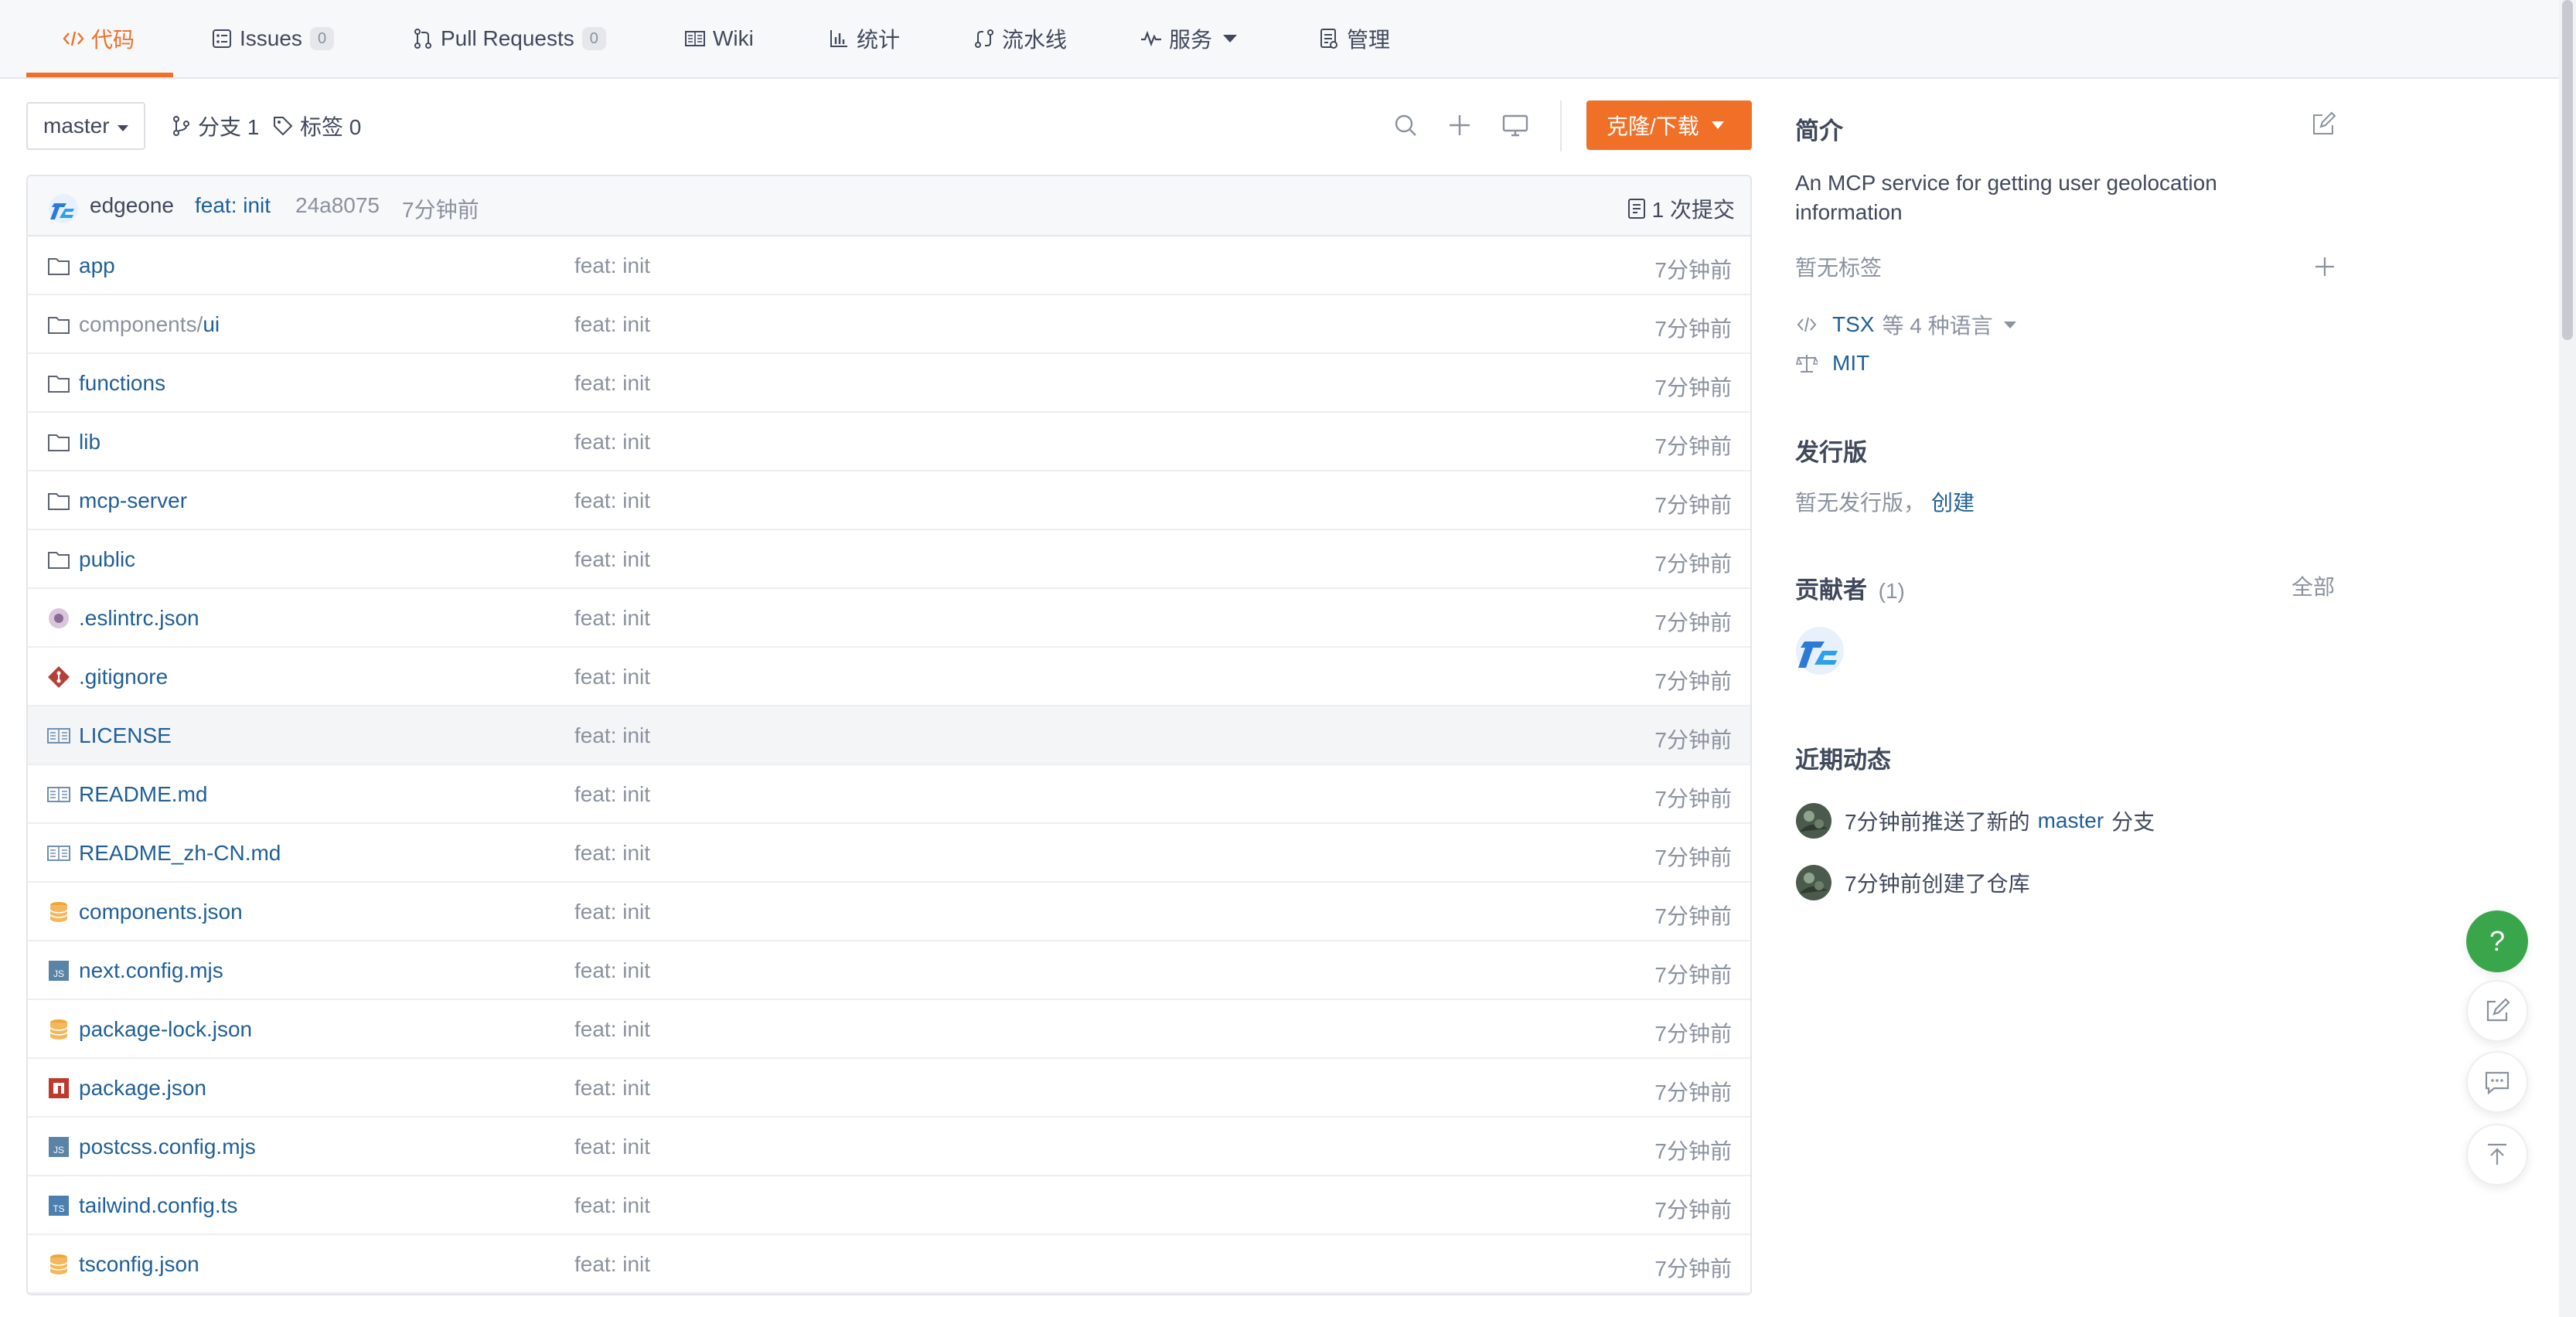  Describe the element at coordinates (1353, 38) in the screenshot. I see `tab-manage: 管理` at that location.